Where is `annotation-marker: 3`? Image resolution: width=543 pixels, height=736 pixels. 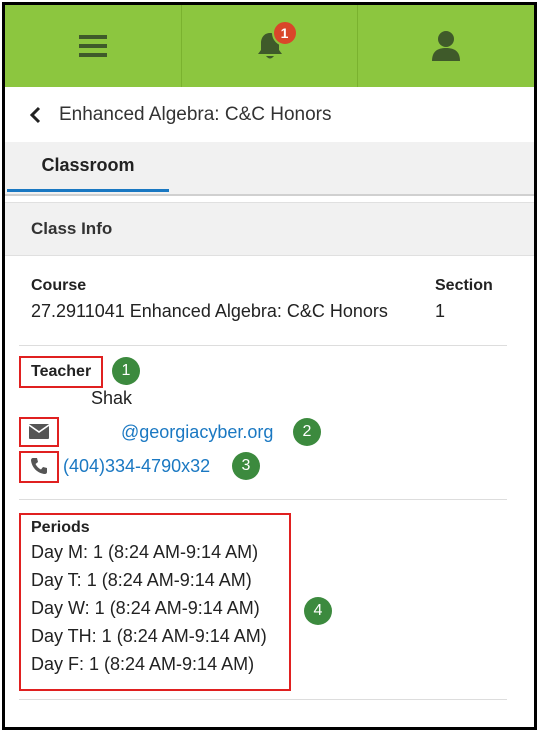 annotation-marker: 3 is located at coordinates (246, 466).